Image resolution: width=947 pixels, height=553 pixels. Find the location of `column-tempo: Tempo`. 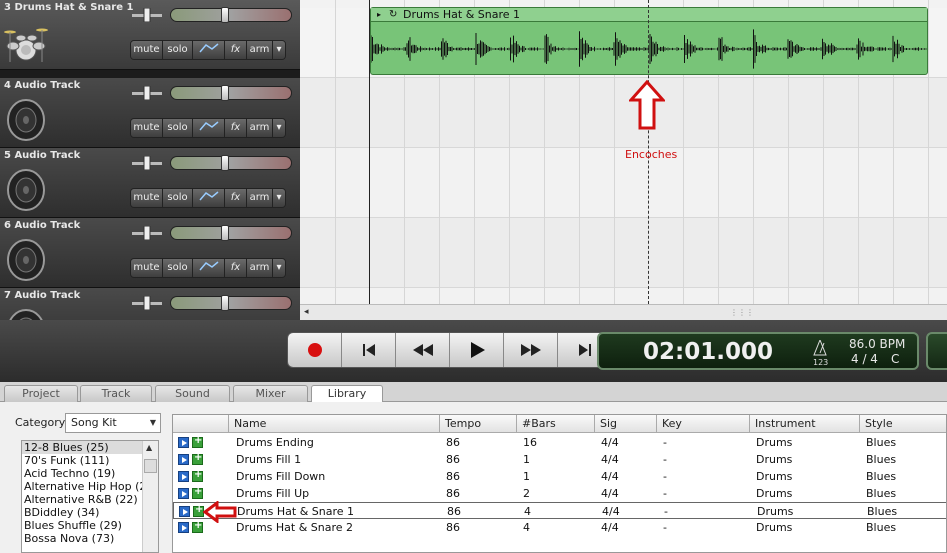

column-tempo: Tempo is located at coordinates (477, 424).